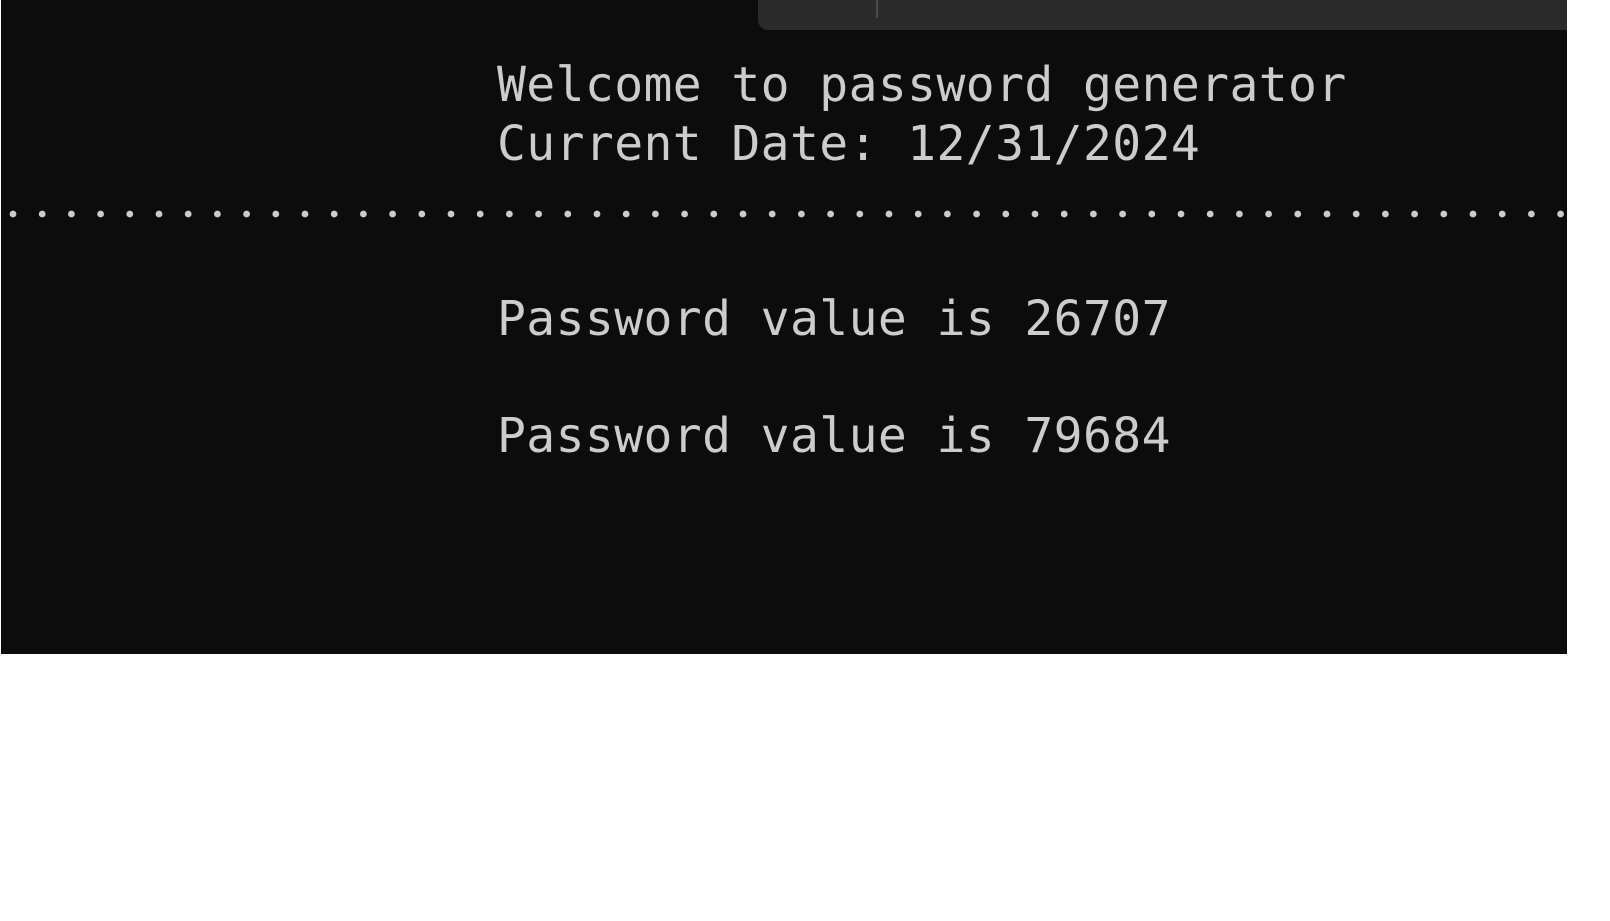  I want to click on welcome-message: Welcome to password generator, so click(922, 85).